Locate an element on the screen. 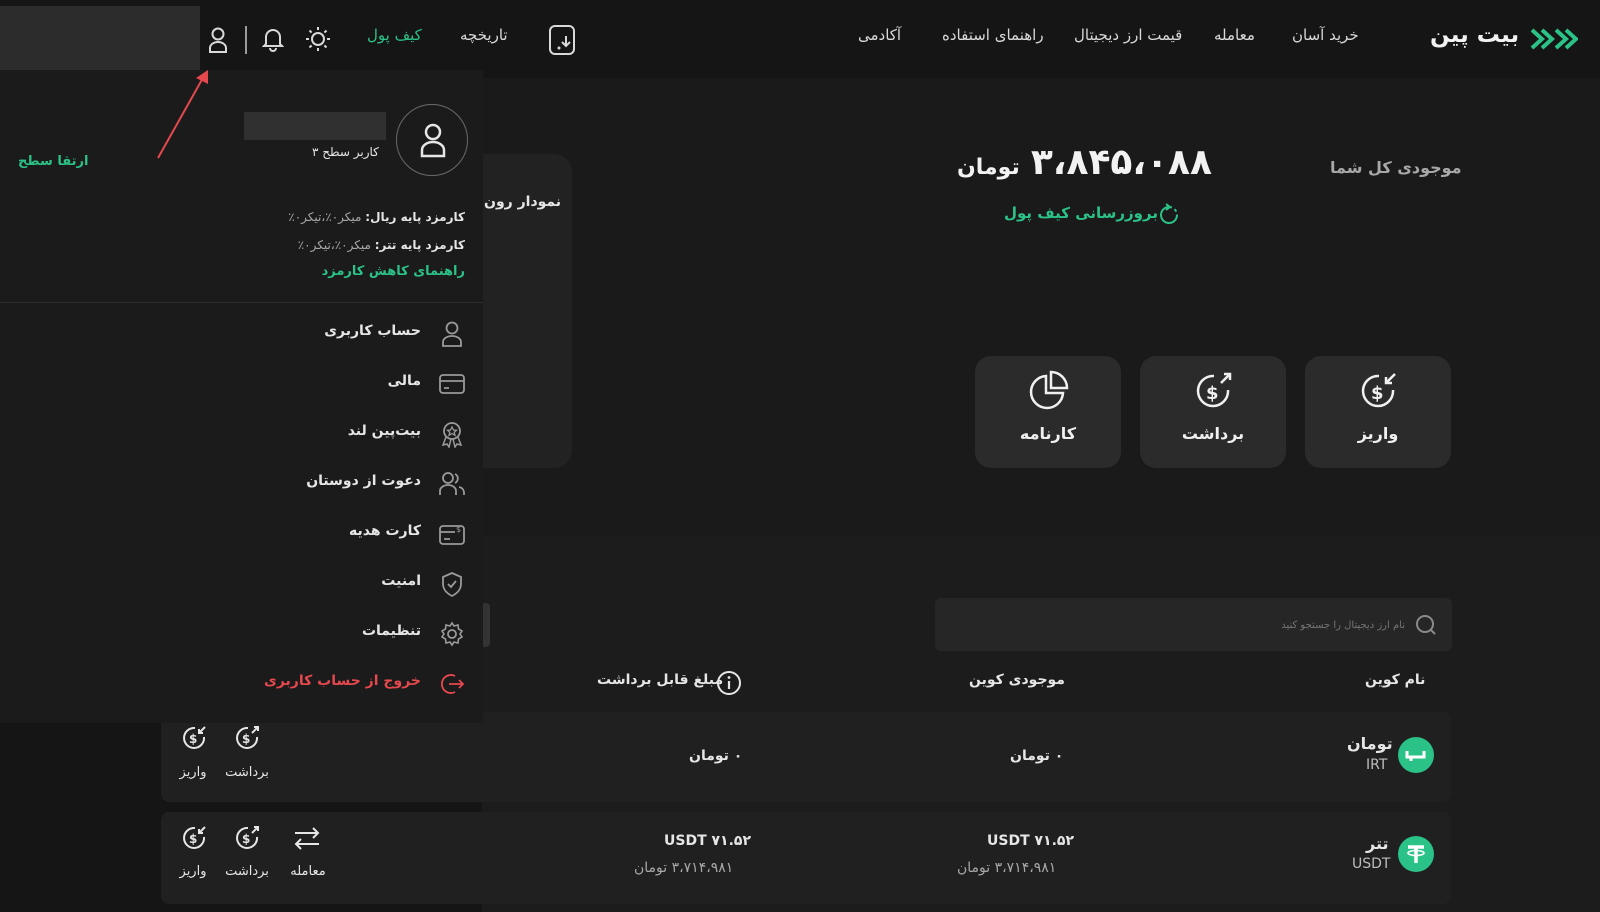  deposit-button: $ واریز is located at coordinates (1378, 412).